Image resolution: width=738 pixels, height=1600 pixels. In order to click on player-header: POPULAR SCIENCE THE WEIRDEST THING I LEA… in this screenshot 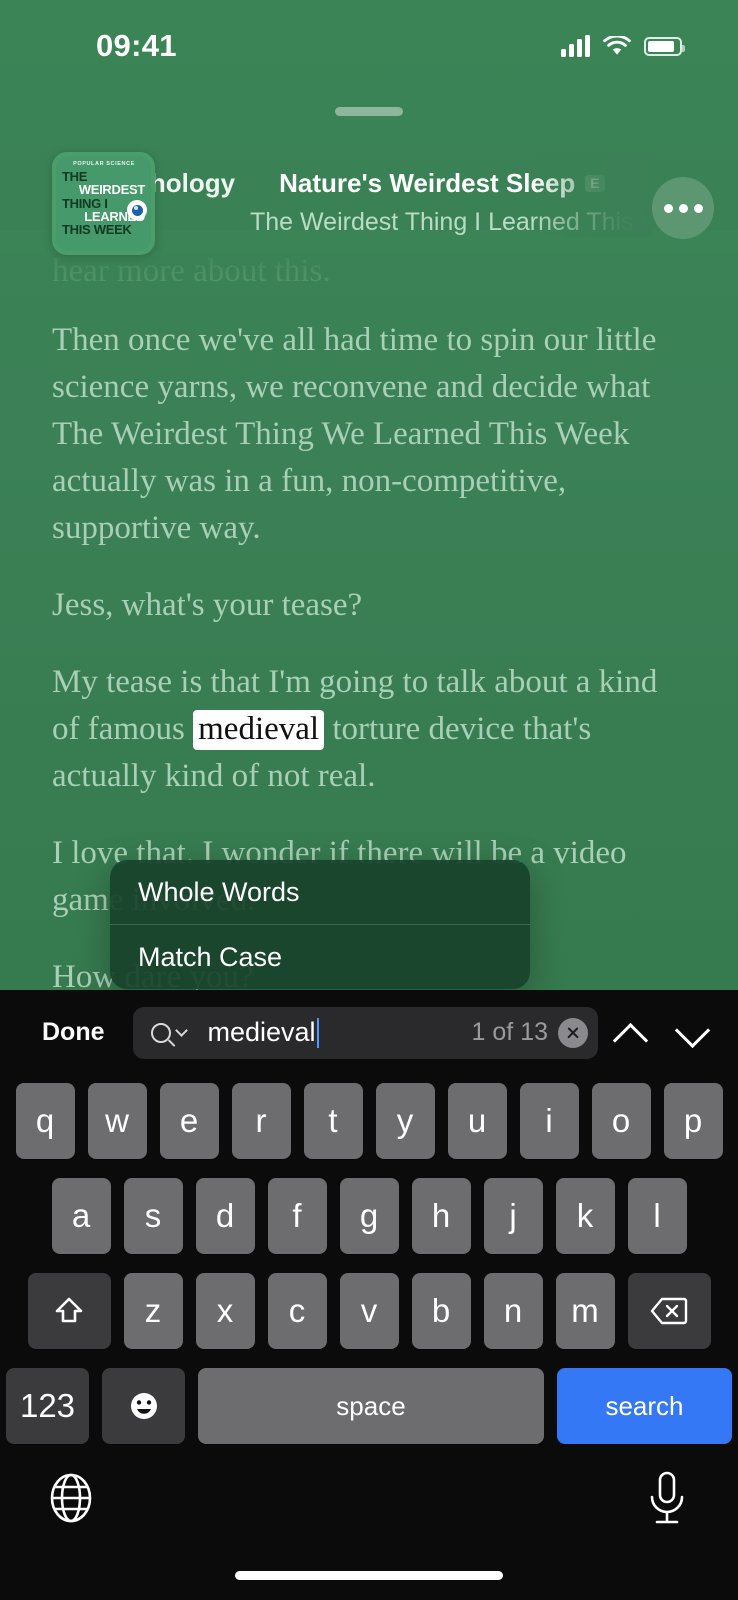, I will do `click(369, 214)`.